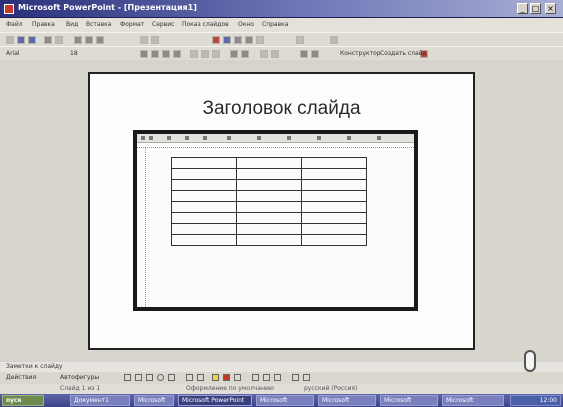  I want to click on table-grid, so click(269, 201).